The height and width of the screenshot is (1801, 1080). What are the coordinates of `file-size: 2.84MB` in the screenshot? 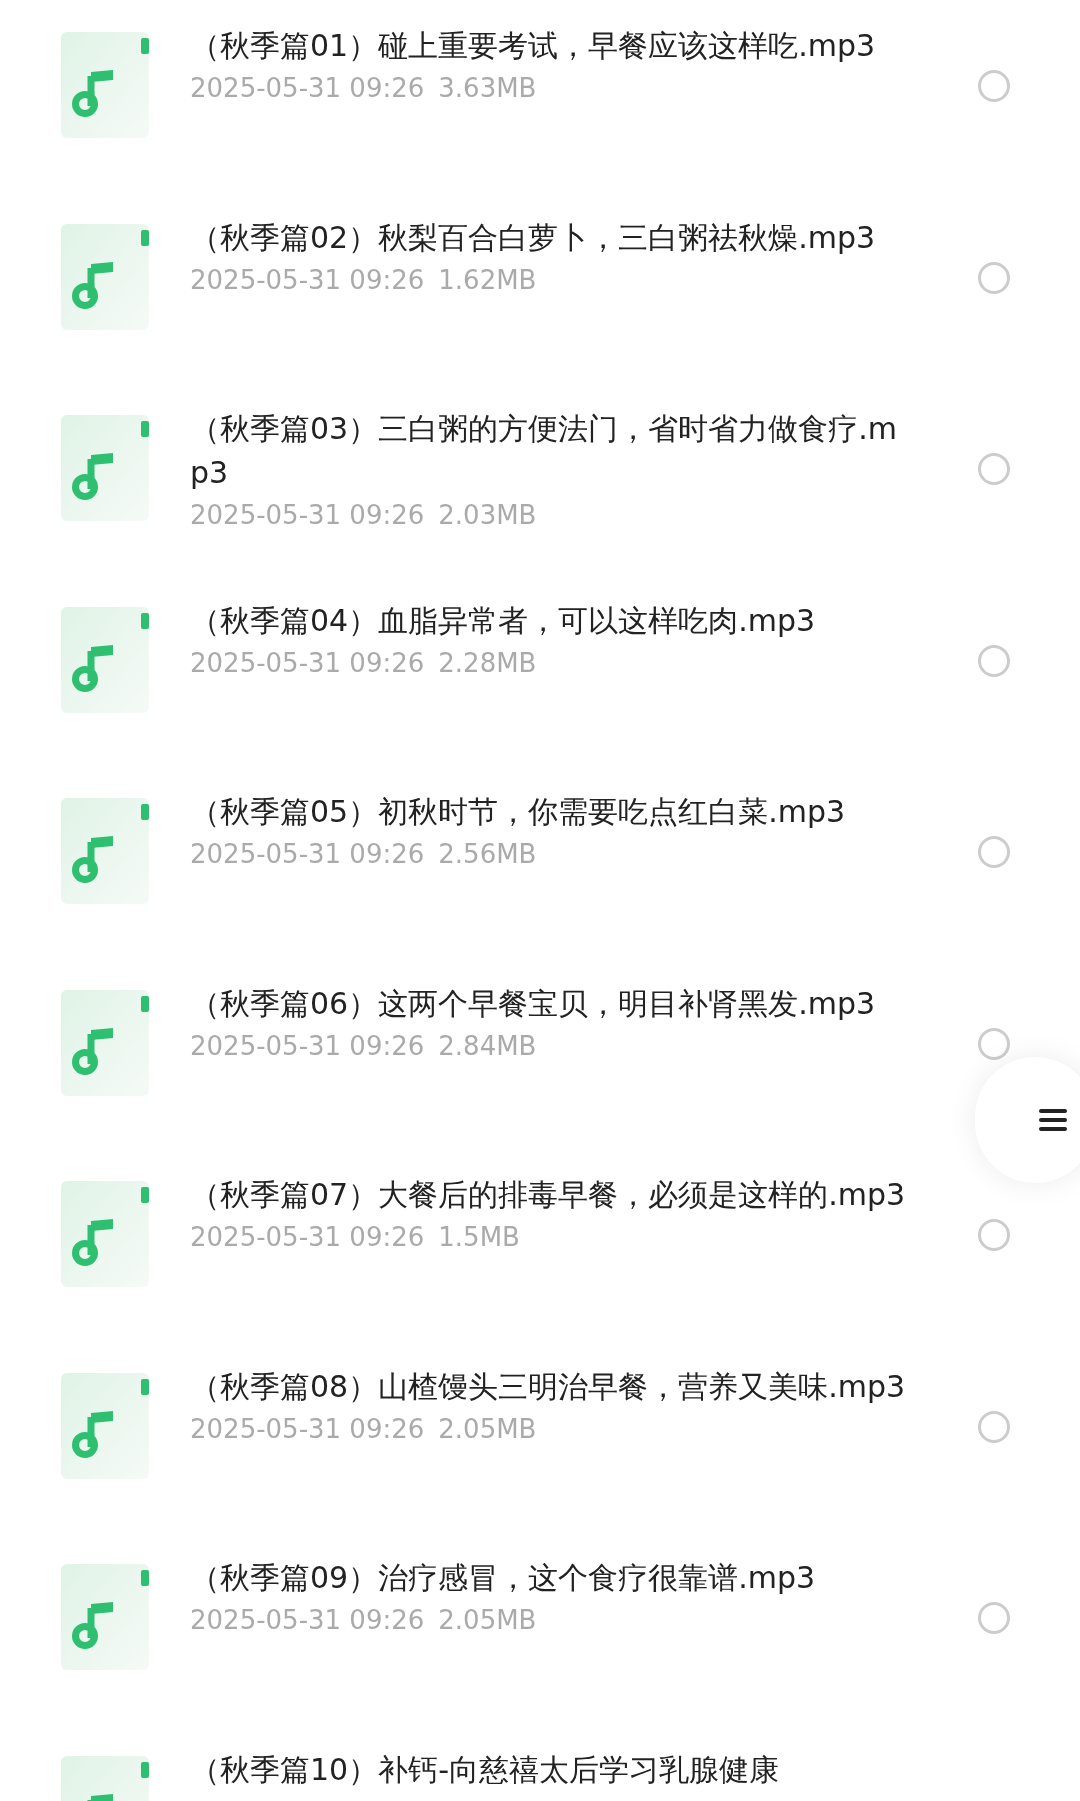 It's located at (487, 1046).